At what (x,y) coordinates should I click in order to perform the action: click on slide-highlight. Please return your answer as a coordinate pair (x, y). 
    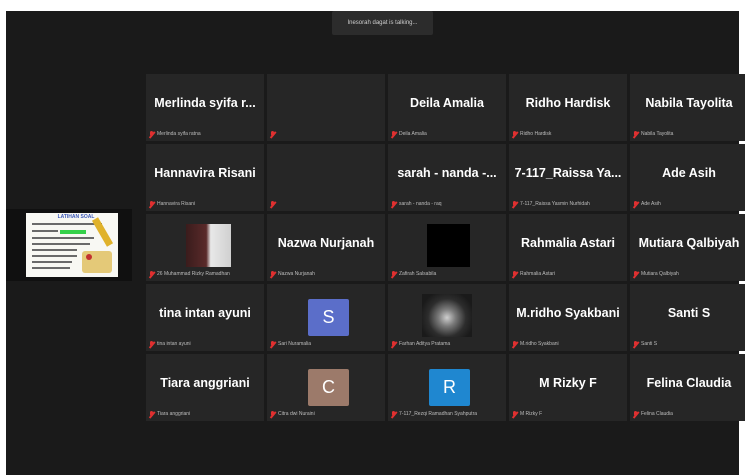
    Looking at the image, I should click on (73, 232).